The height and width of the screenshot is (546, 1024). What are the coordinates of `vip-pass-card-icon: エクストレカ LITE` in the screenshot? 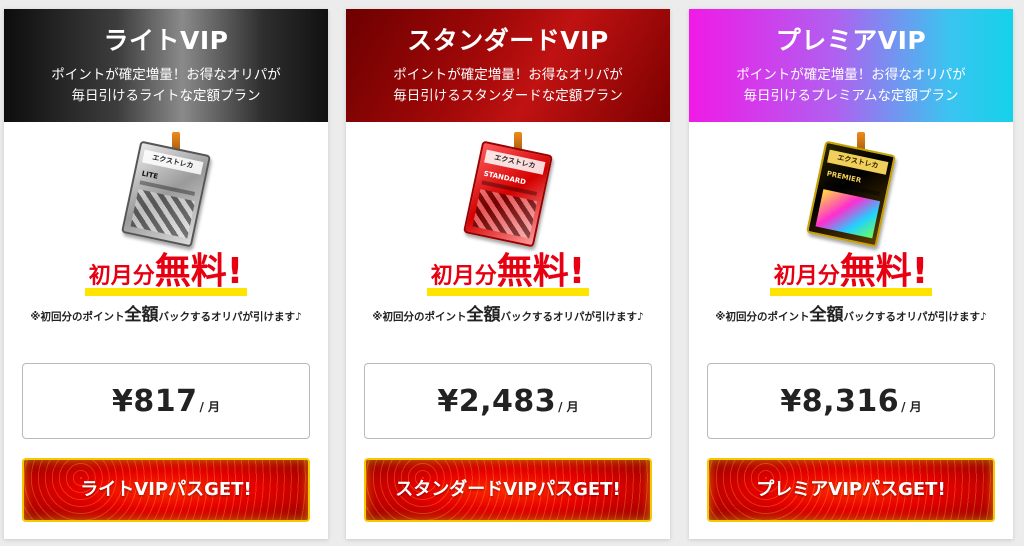 It's located at (166, 194).